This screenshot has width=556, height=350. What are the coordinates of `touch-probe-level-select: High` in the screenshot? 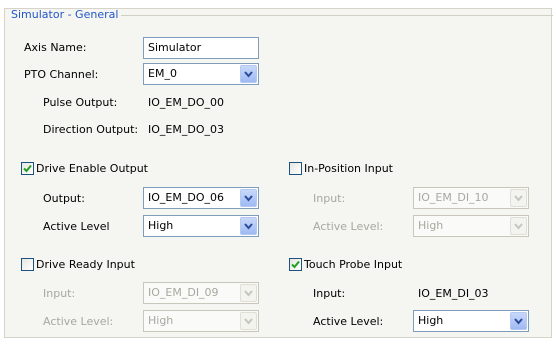 It's located at (471, 321).